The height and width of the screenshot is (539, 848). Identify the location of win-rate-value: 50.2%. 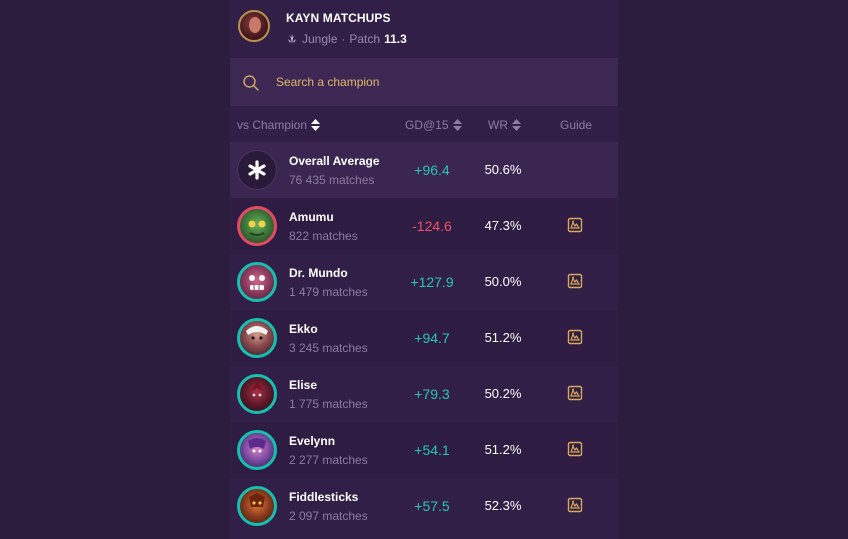
(503, 393).